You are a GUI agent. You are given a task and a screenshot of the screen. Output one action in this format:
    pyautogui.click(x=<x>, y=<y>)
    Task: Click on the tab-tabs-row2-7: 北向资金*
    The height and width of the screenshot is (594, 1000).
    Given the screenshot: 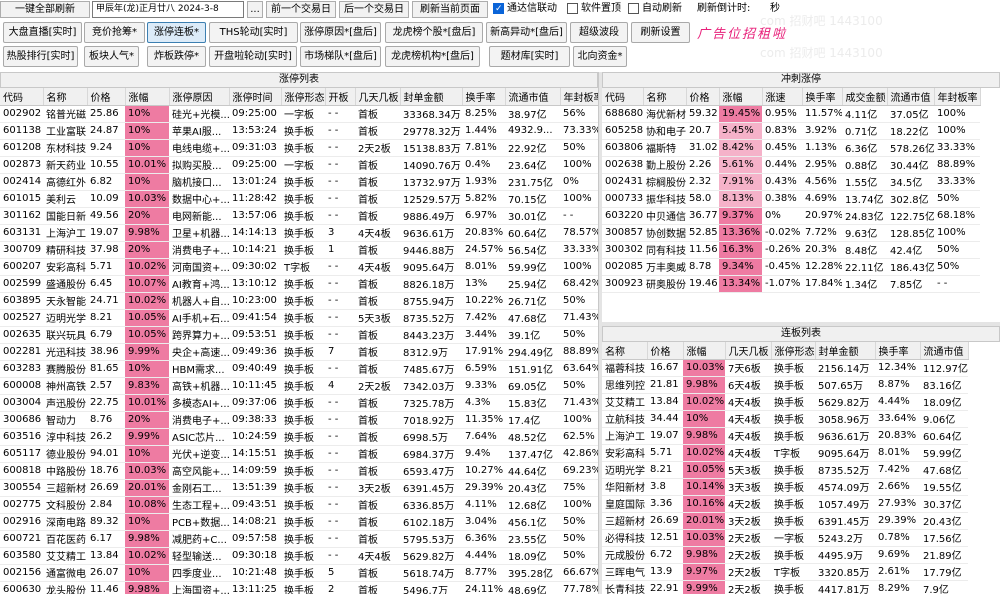 What is the action you would take?
    pyautogui.click(x=600, y=56)
    